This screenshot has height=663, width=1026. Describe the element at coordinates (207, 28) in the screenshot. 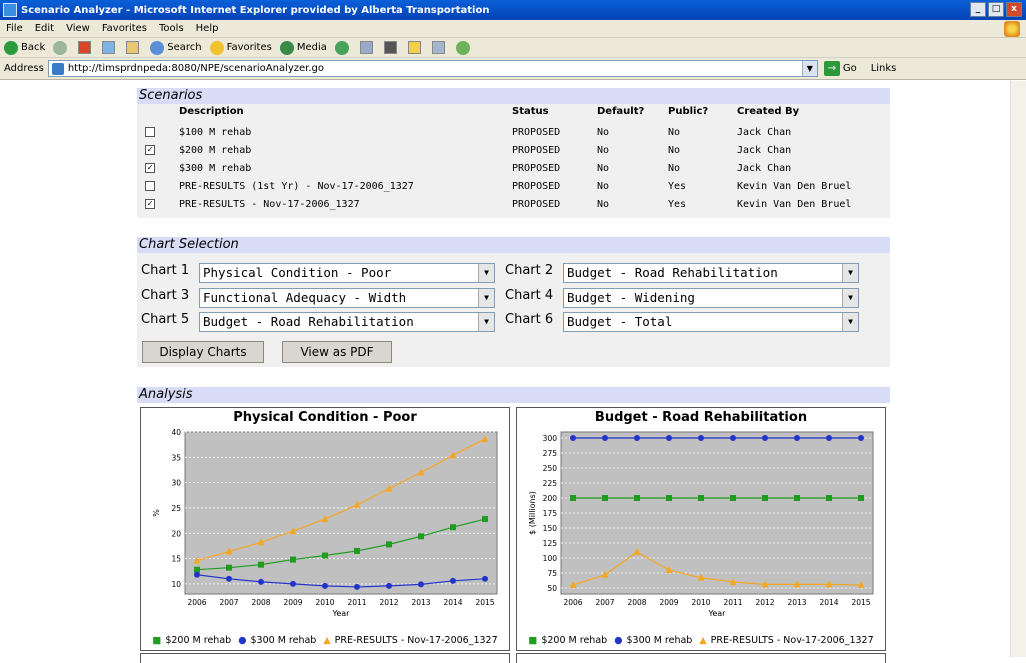

I see `menu-help: Help` at that location.